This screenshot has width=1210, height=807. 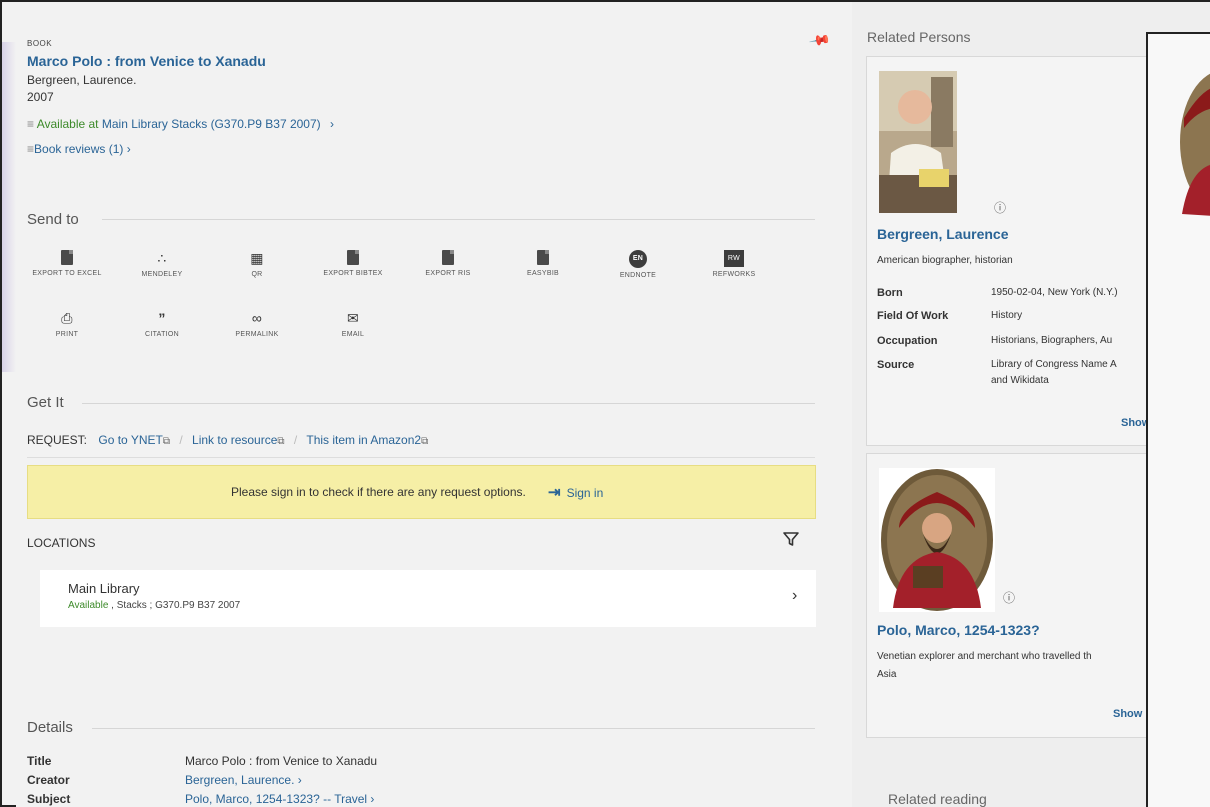 What do you see at coordinates (638, 275) in the screenshot?
I see `endnote-label: ENDNOTE` at bounding box center [638, 275].